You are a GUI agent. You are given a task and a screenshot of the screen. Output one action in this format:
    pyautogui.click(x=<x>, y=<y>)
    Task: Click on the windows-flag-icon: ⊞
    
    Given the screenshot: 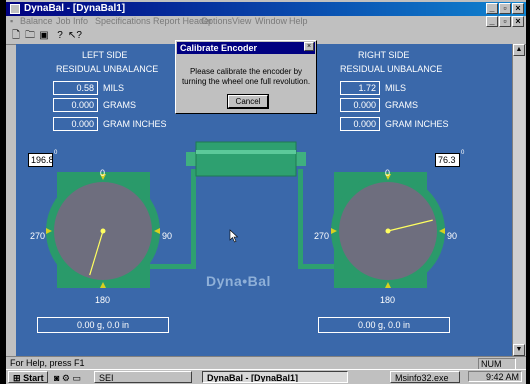 What is the action you would take?
    pyautogui.click(x=17, y=378)
    